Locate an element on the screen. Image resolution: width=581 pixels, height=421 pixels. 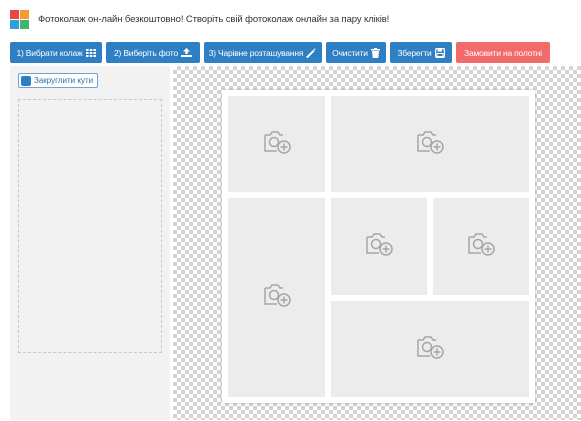
grid-icon is located at coordinates (90, 52).